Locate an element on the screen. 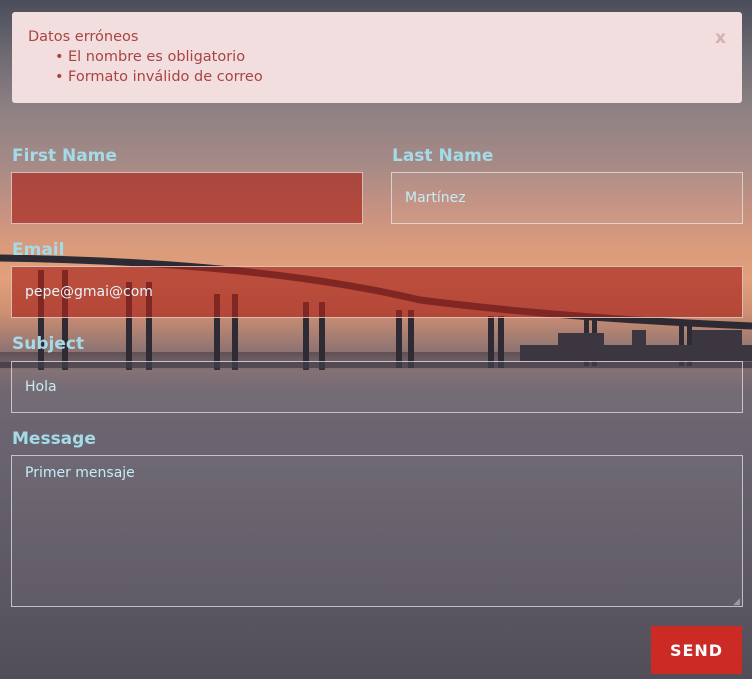 This screenshot has height=679, width=752. send-button: SEND is located at coordinates (696, 650).